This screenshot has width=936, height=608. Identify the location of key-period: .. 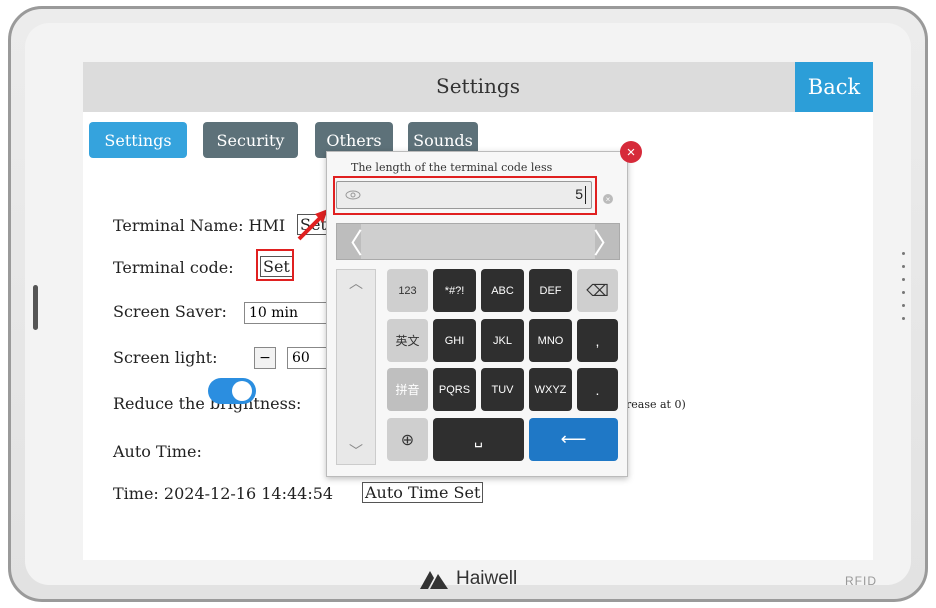
(597, 389).